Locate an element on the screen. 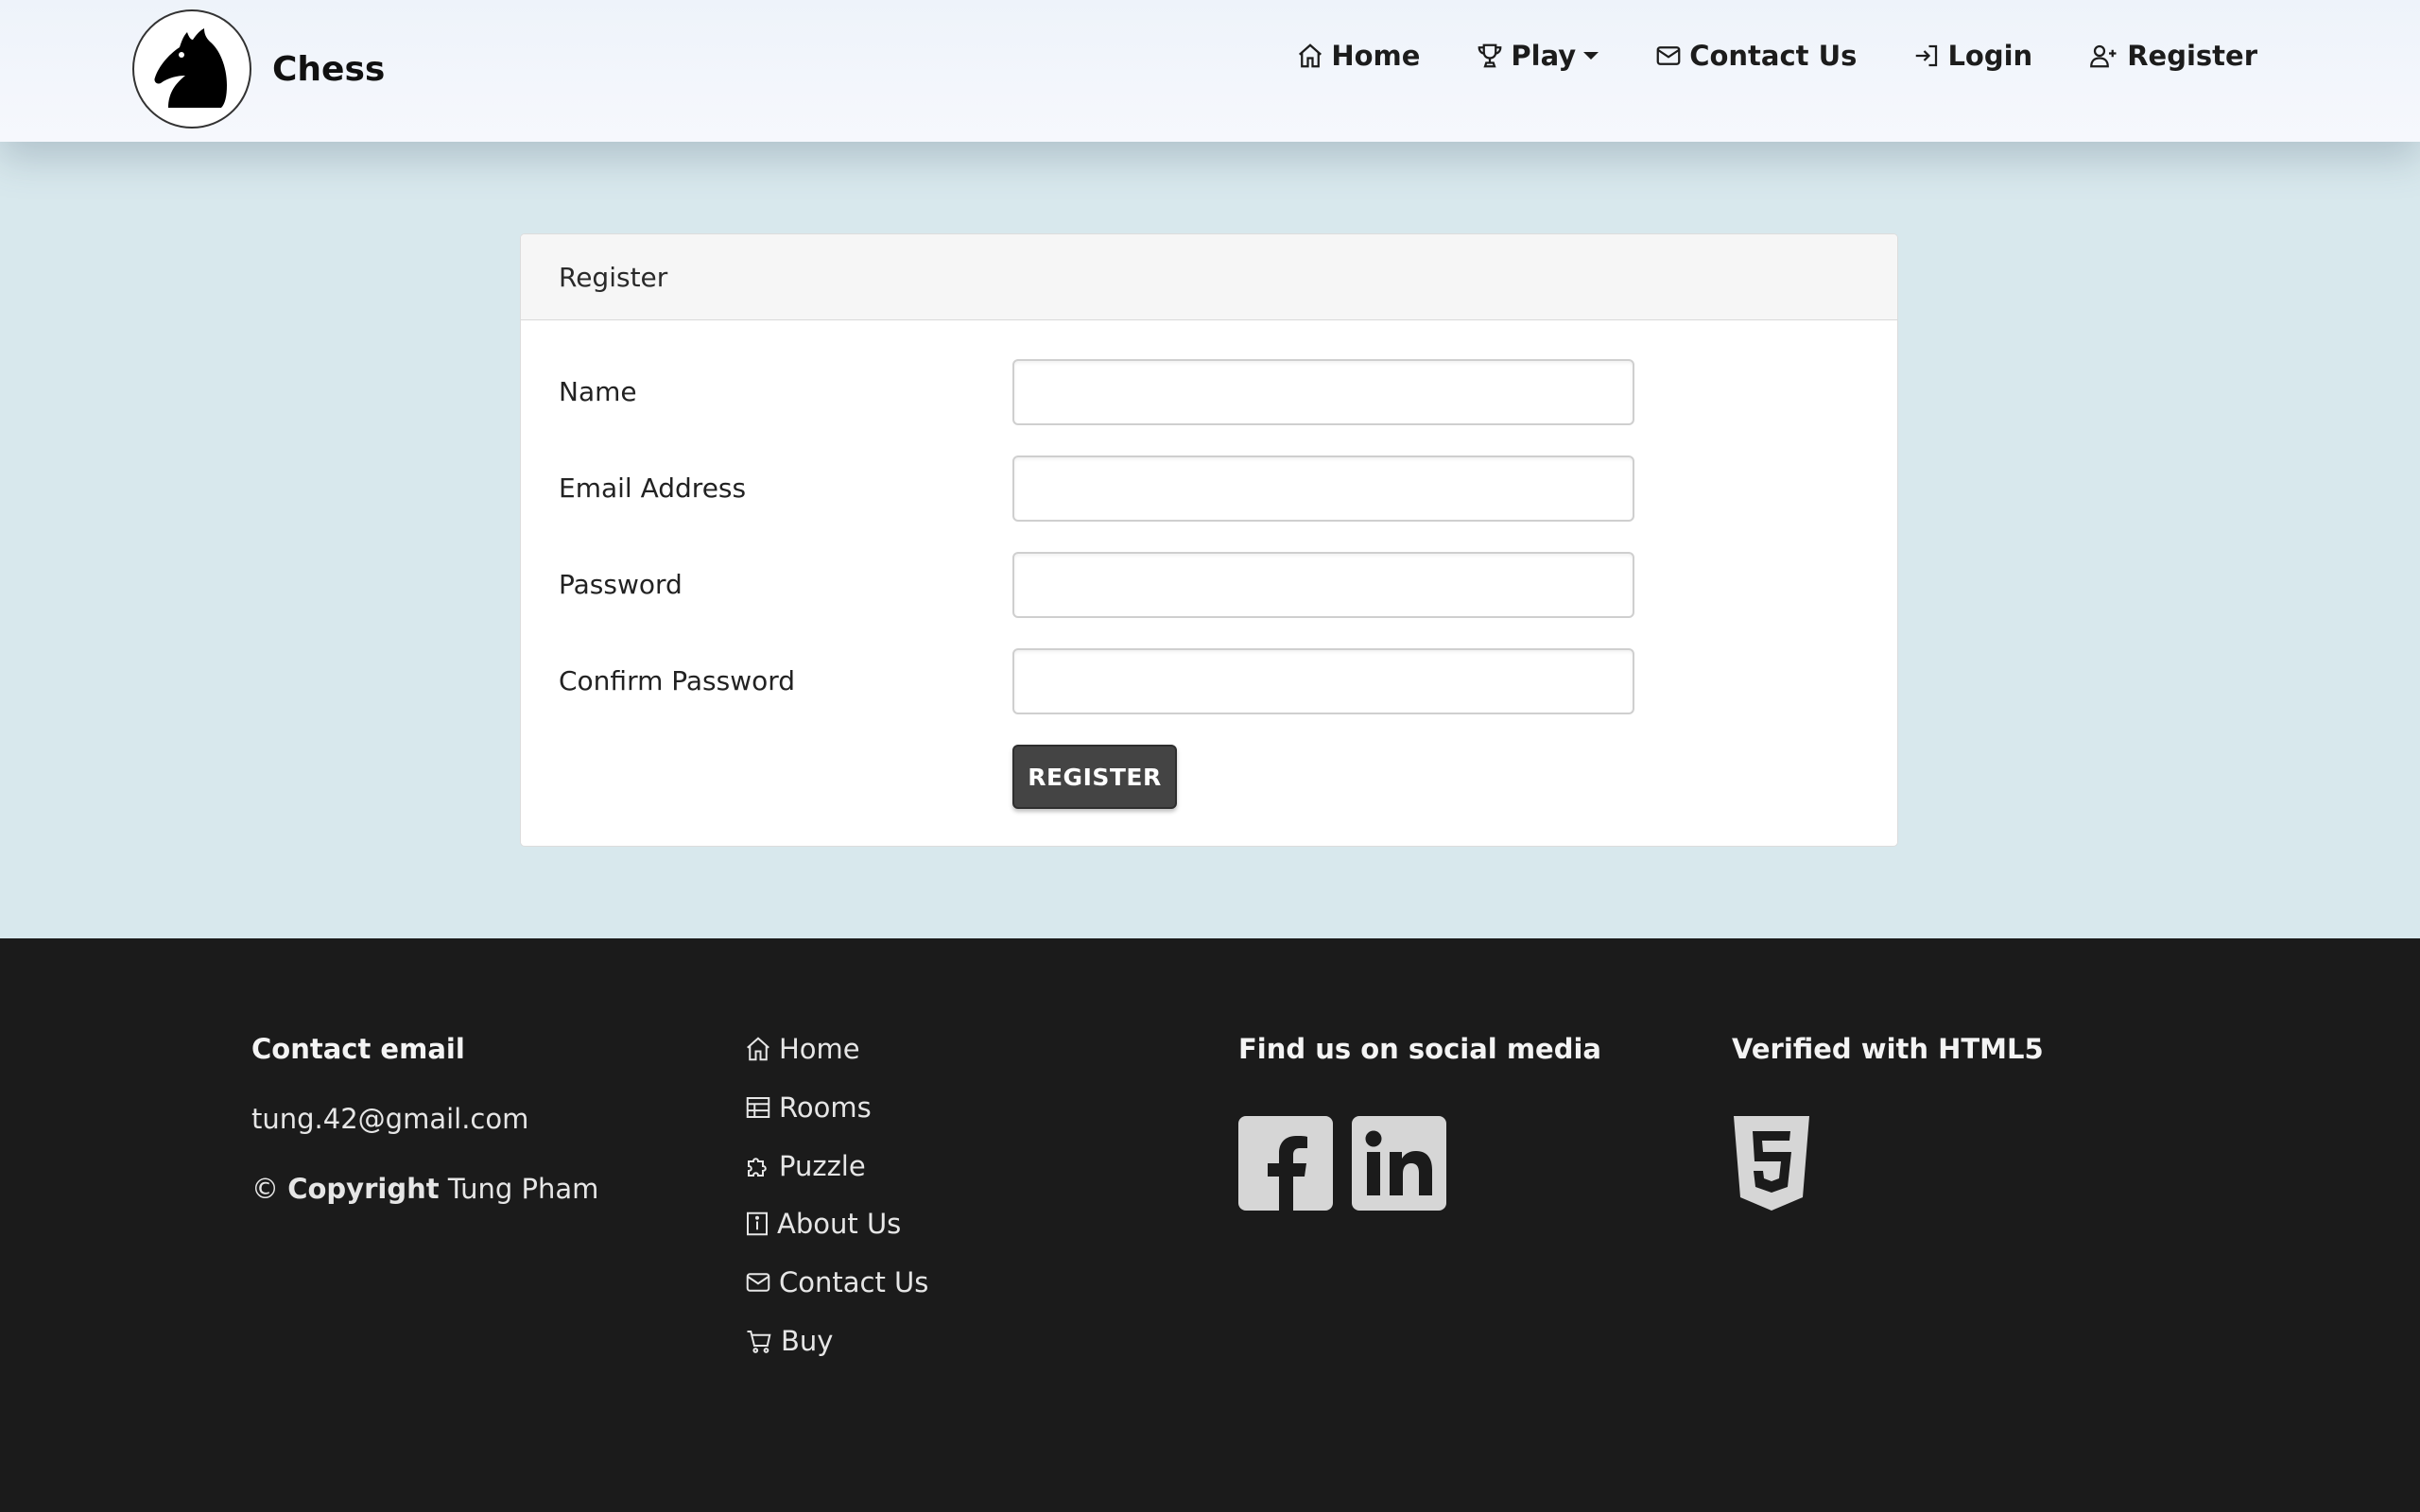 This screenshot has width=2420, height=1512. nav-login: Login is located at coordinates (1971, 56).